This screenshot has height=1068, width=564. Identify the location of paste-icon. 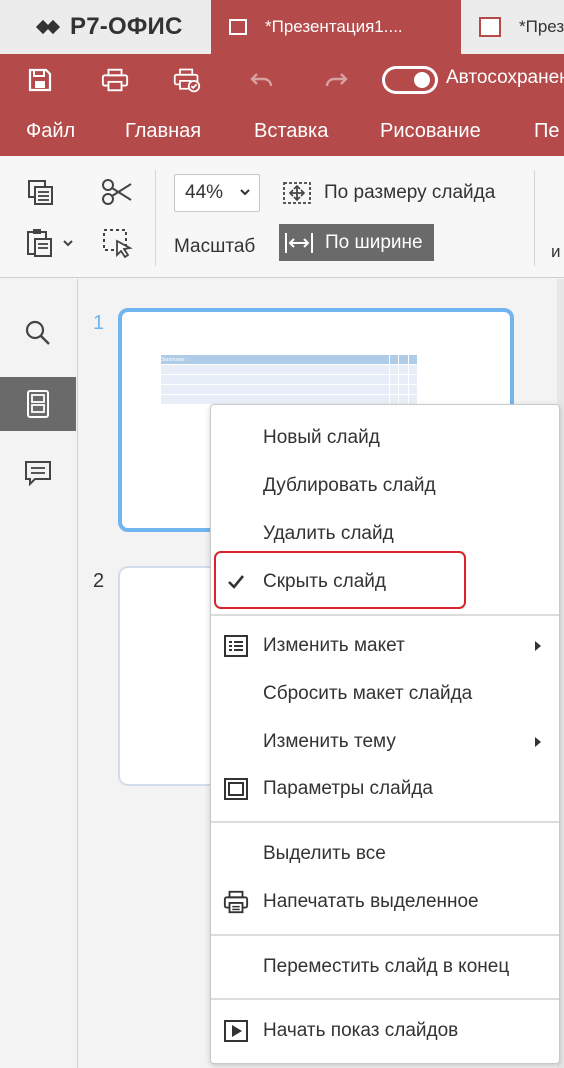
(50, 243).